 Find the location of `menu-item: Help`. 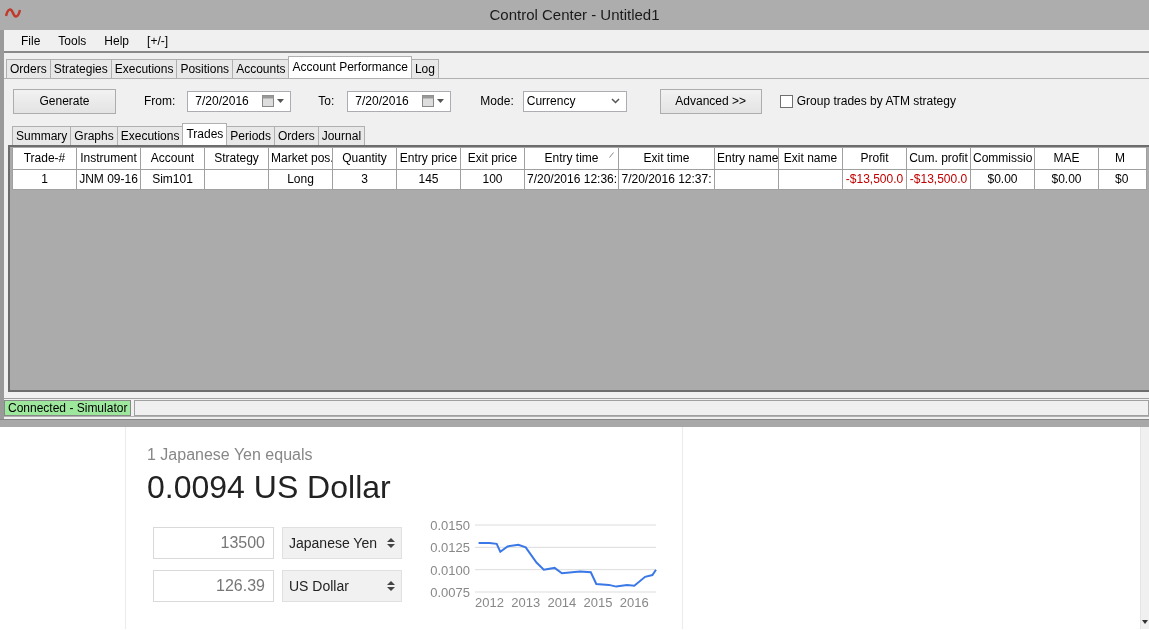

menu-item: Help is located at coordinates (120, 40).